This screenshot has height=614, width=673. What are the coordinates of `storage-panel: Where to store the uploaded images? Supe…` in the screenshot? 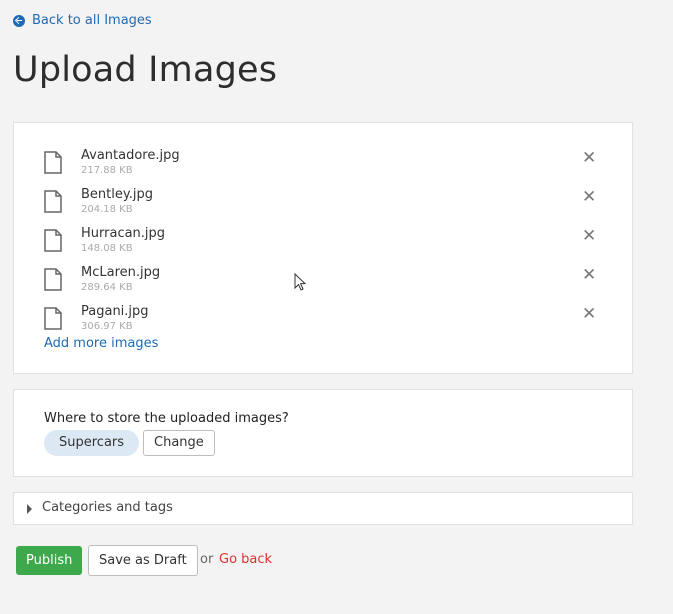 It's located at (323, 433).